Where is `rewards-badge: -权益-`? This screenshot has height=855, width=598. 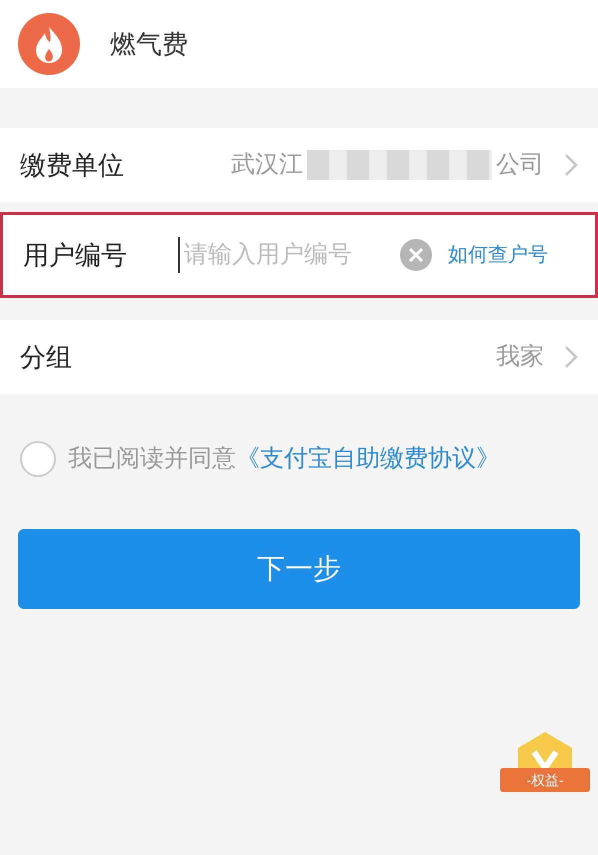
rewards-badge: -权益- is located at coordinates (545, 767).